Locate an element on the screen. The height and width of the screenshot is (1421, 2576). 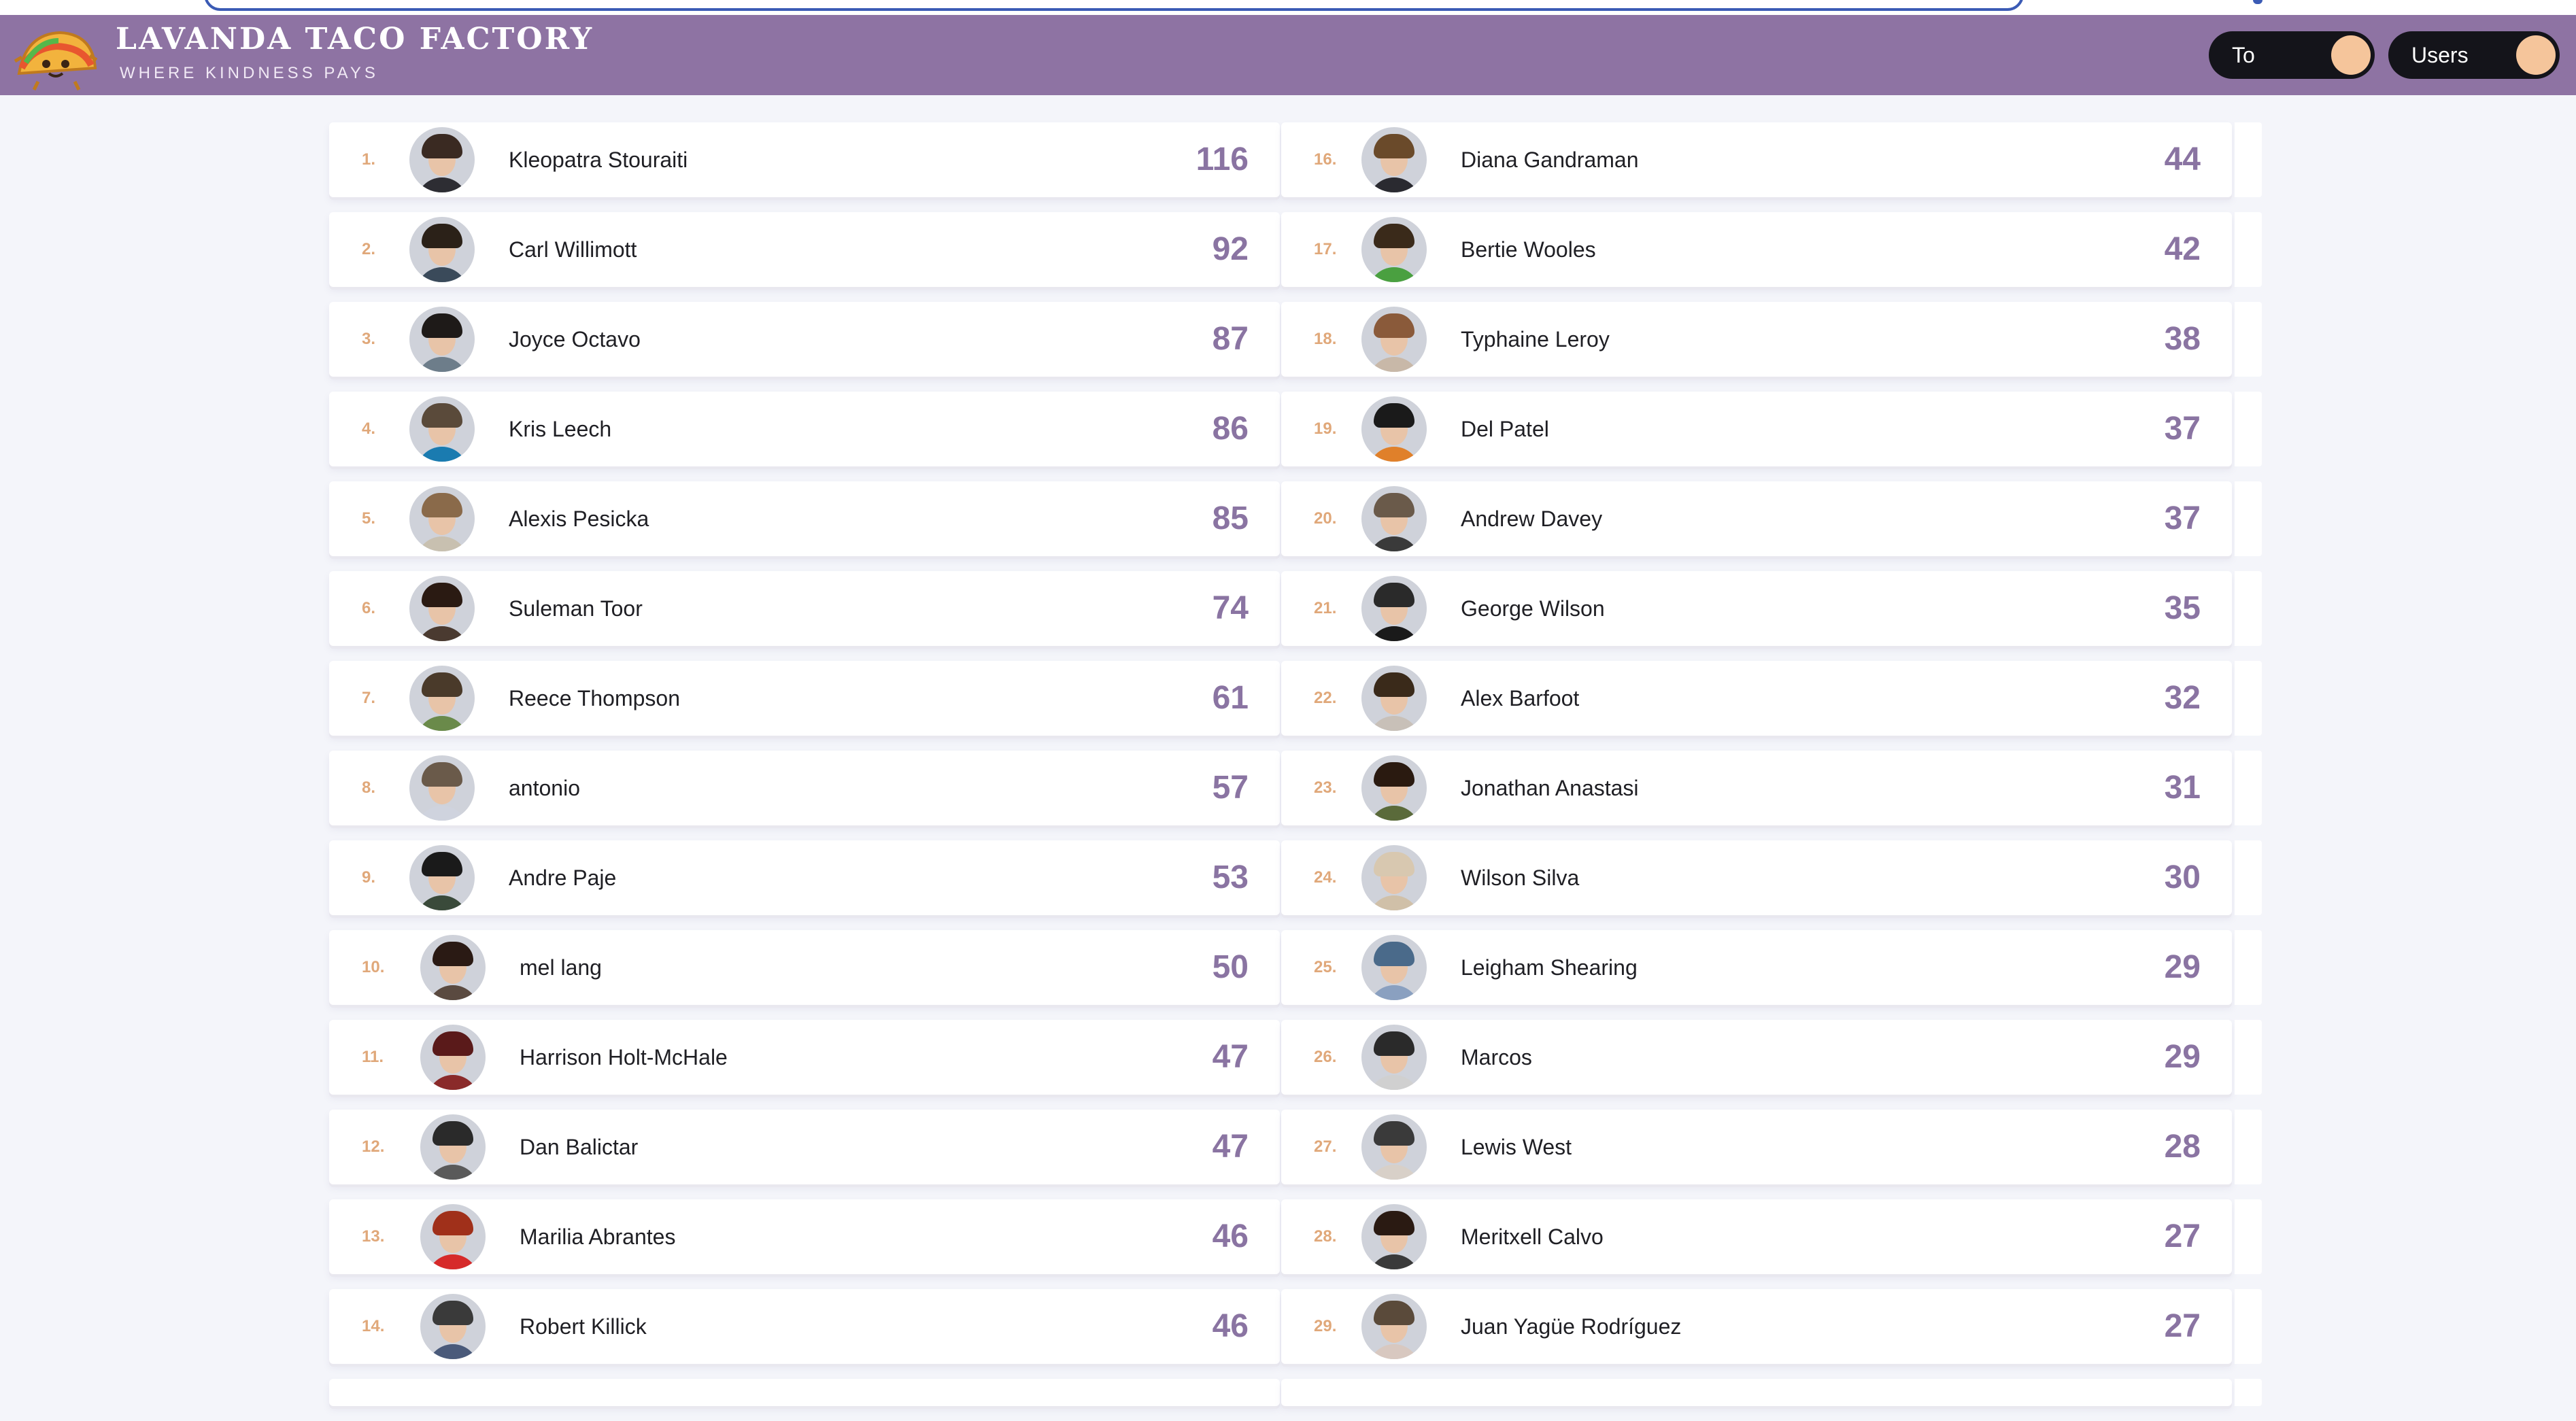
user-name: Robert Killick is located at coordinates (583, 1326).